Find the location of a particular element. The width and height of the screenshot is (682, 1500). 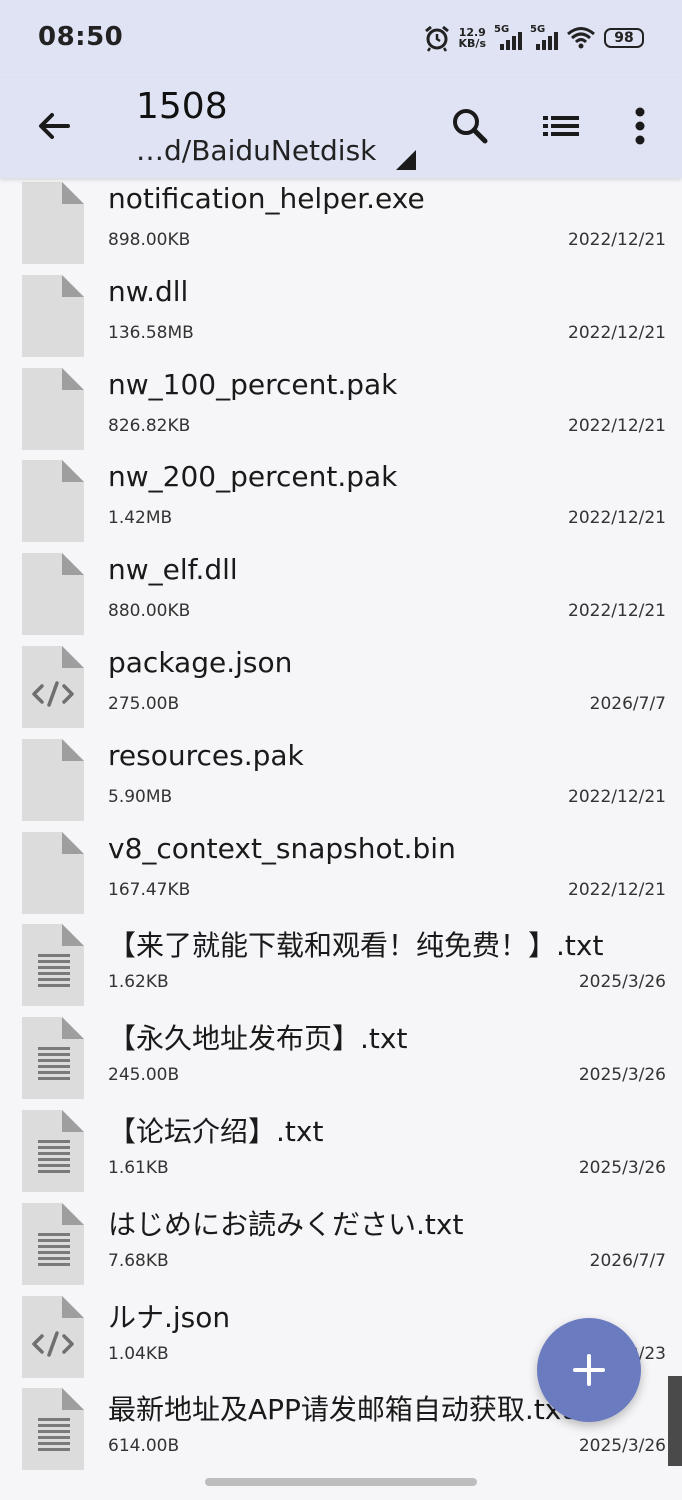

add-fab-button is located at coordinates (589, 1370).